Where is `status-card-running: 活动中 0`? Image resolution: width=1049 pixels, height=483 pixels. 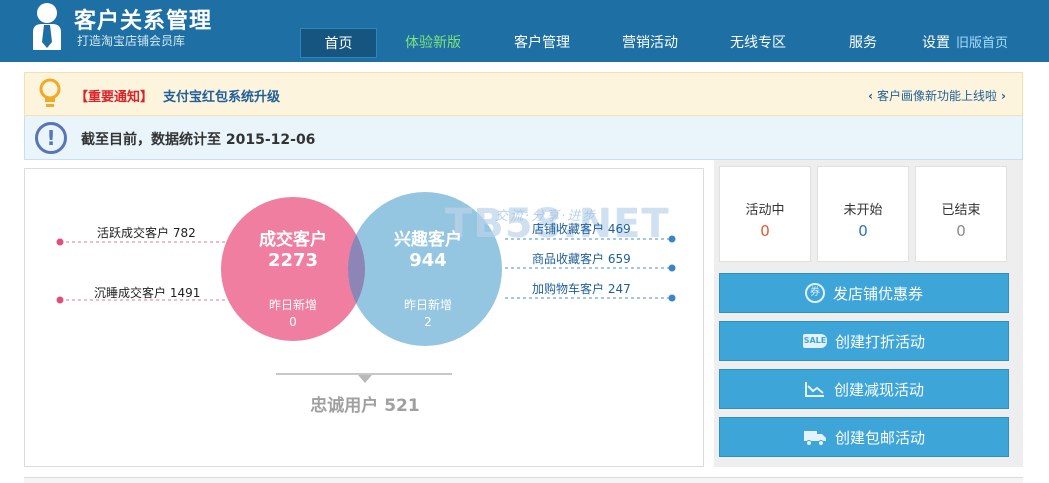
status-card-running: 活动中 0 is located at coordinates (765, 214).